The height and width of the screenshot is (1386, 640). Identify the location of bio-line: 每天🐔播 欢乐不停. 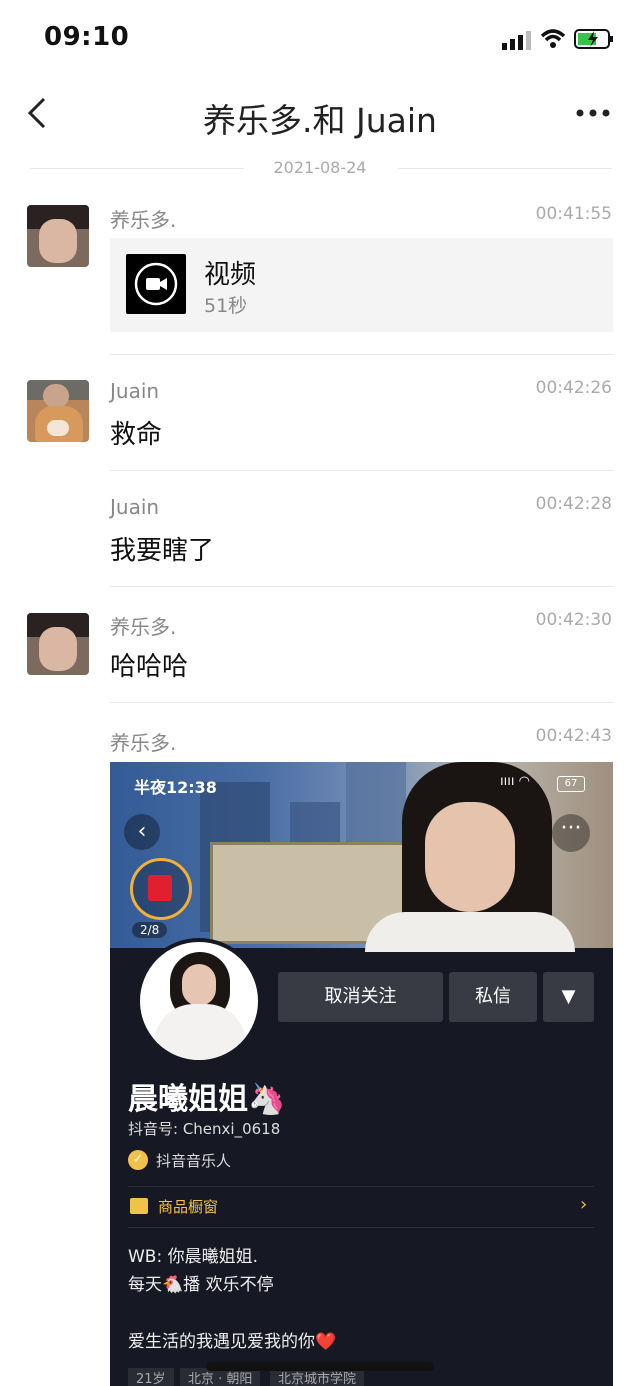
(201, 1285).